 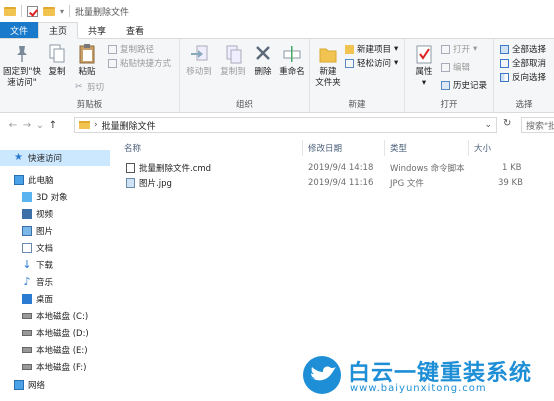 What do you see at coordinates (27, 214) in the screenshot?
I see `film-icon` at bounding box center [27, 214].